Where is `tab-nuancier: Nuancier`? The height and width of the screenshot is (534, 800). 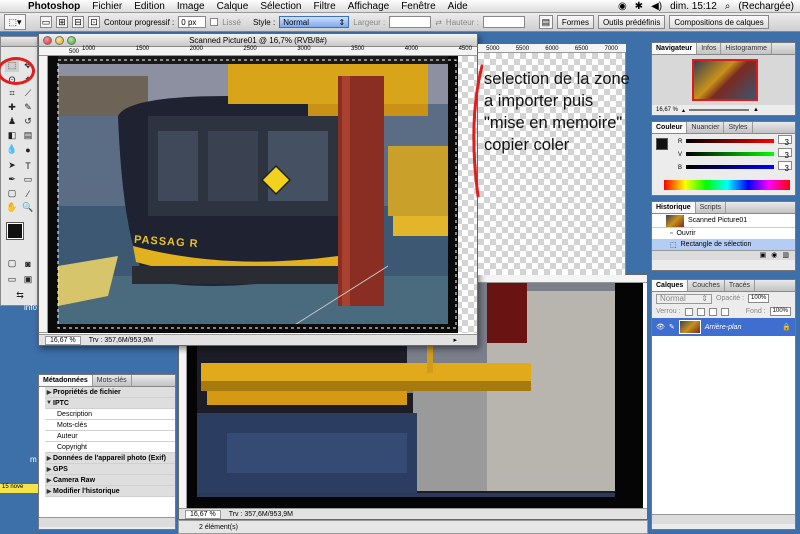
tab-nuancier: Nuancier is located at coordinates (706, 127).